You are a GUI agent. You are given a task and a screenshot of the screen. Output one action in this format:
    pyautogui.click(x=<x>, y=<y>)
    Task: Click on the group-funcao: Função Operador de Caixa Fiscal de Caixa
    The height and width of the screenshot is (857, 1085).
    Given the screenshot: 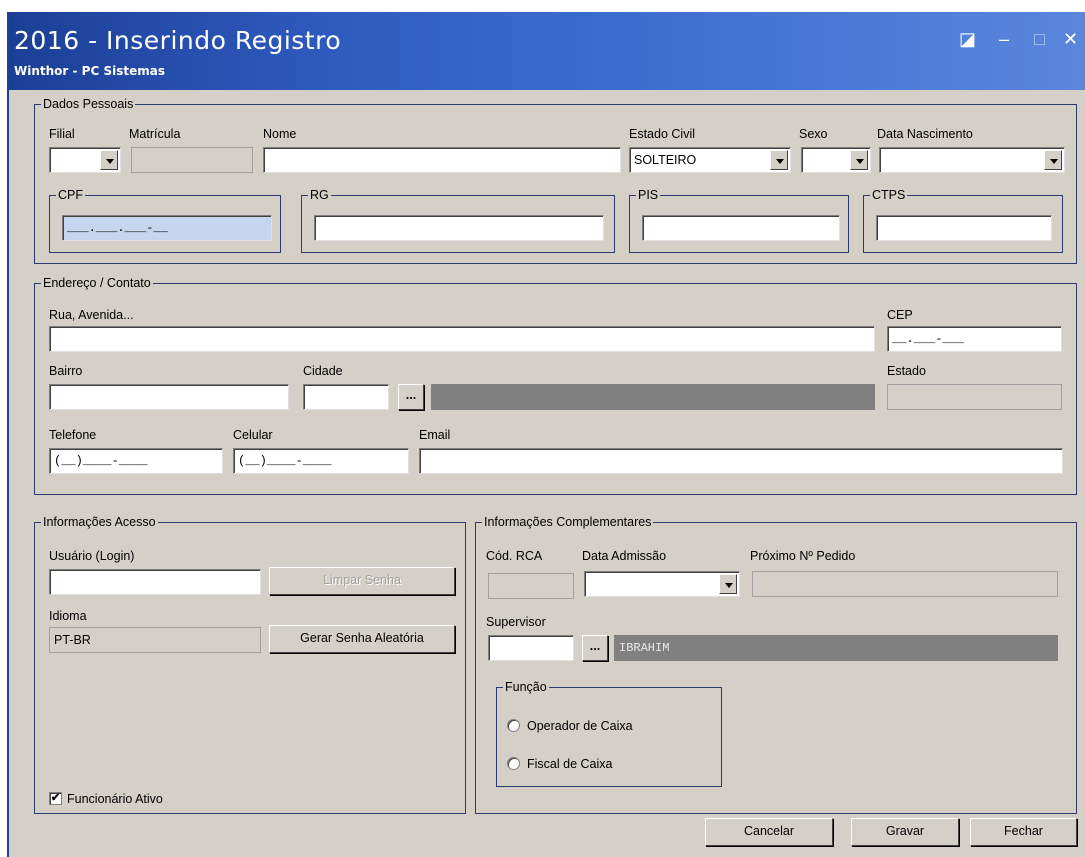 What is the action you would take?
    pyautogui.click(x=609, y=733)
    